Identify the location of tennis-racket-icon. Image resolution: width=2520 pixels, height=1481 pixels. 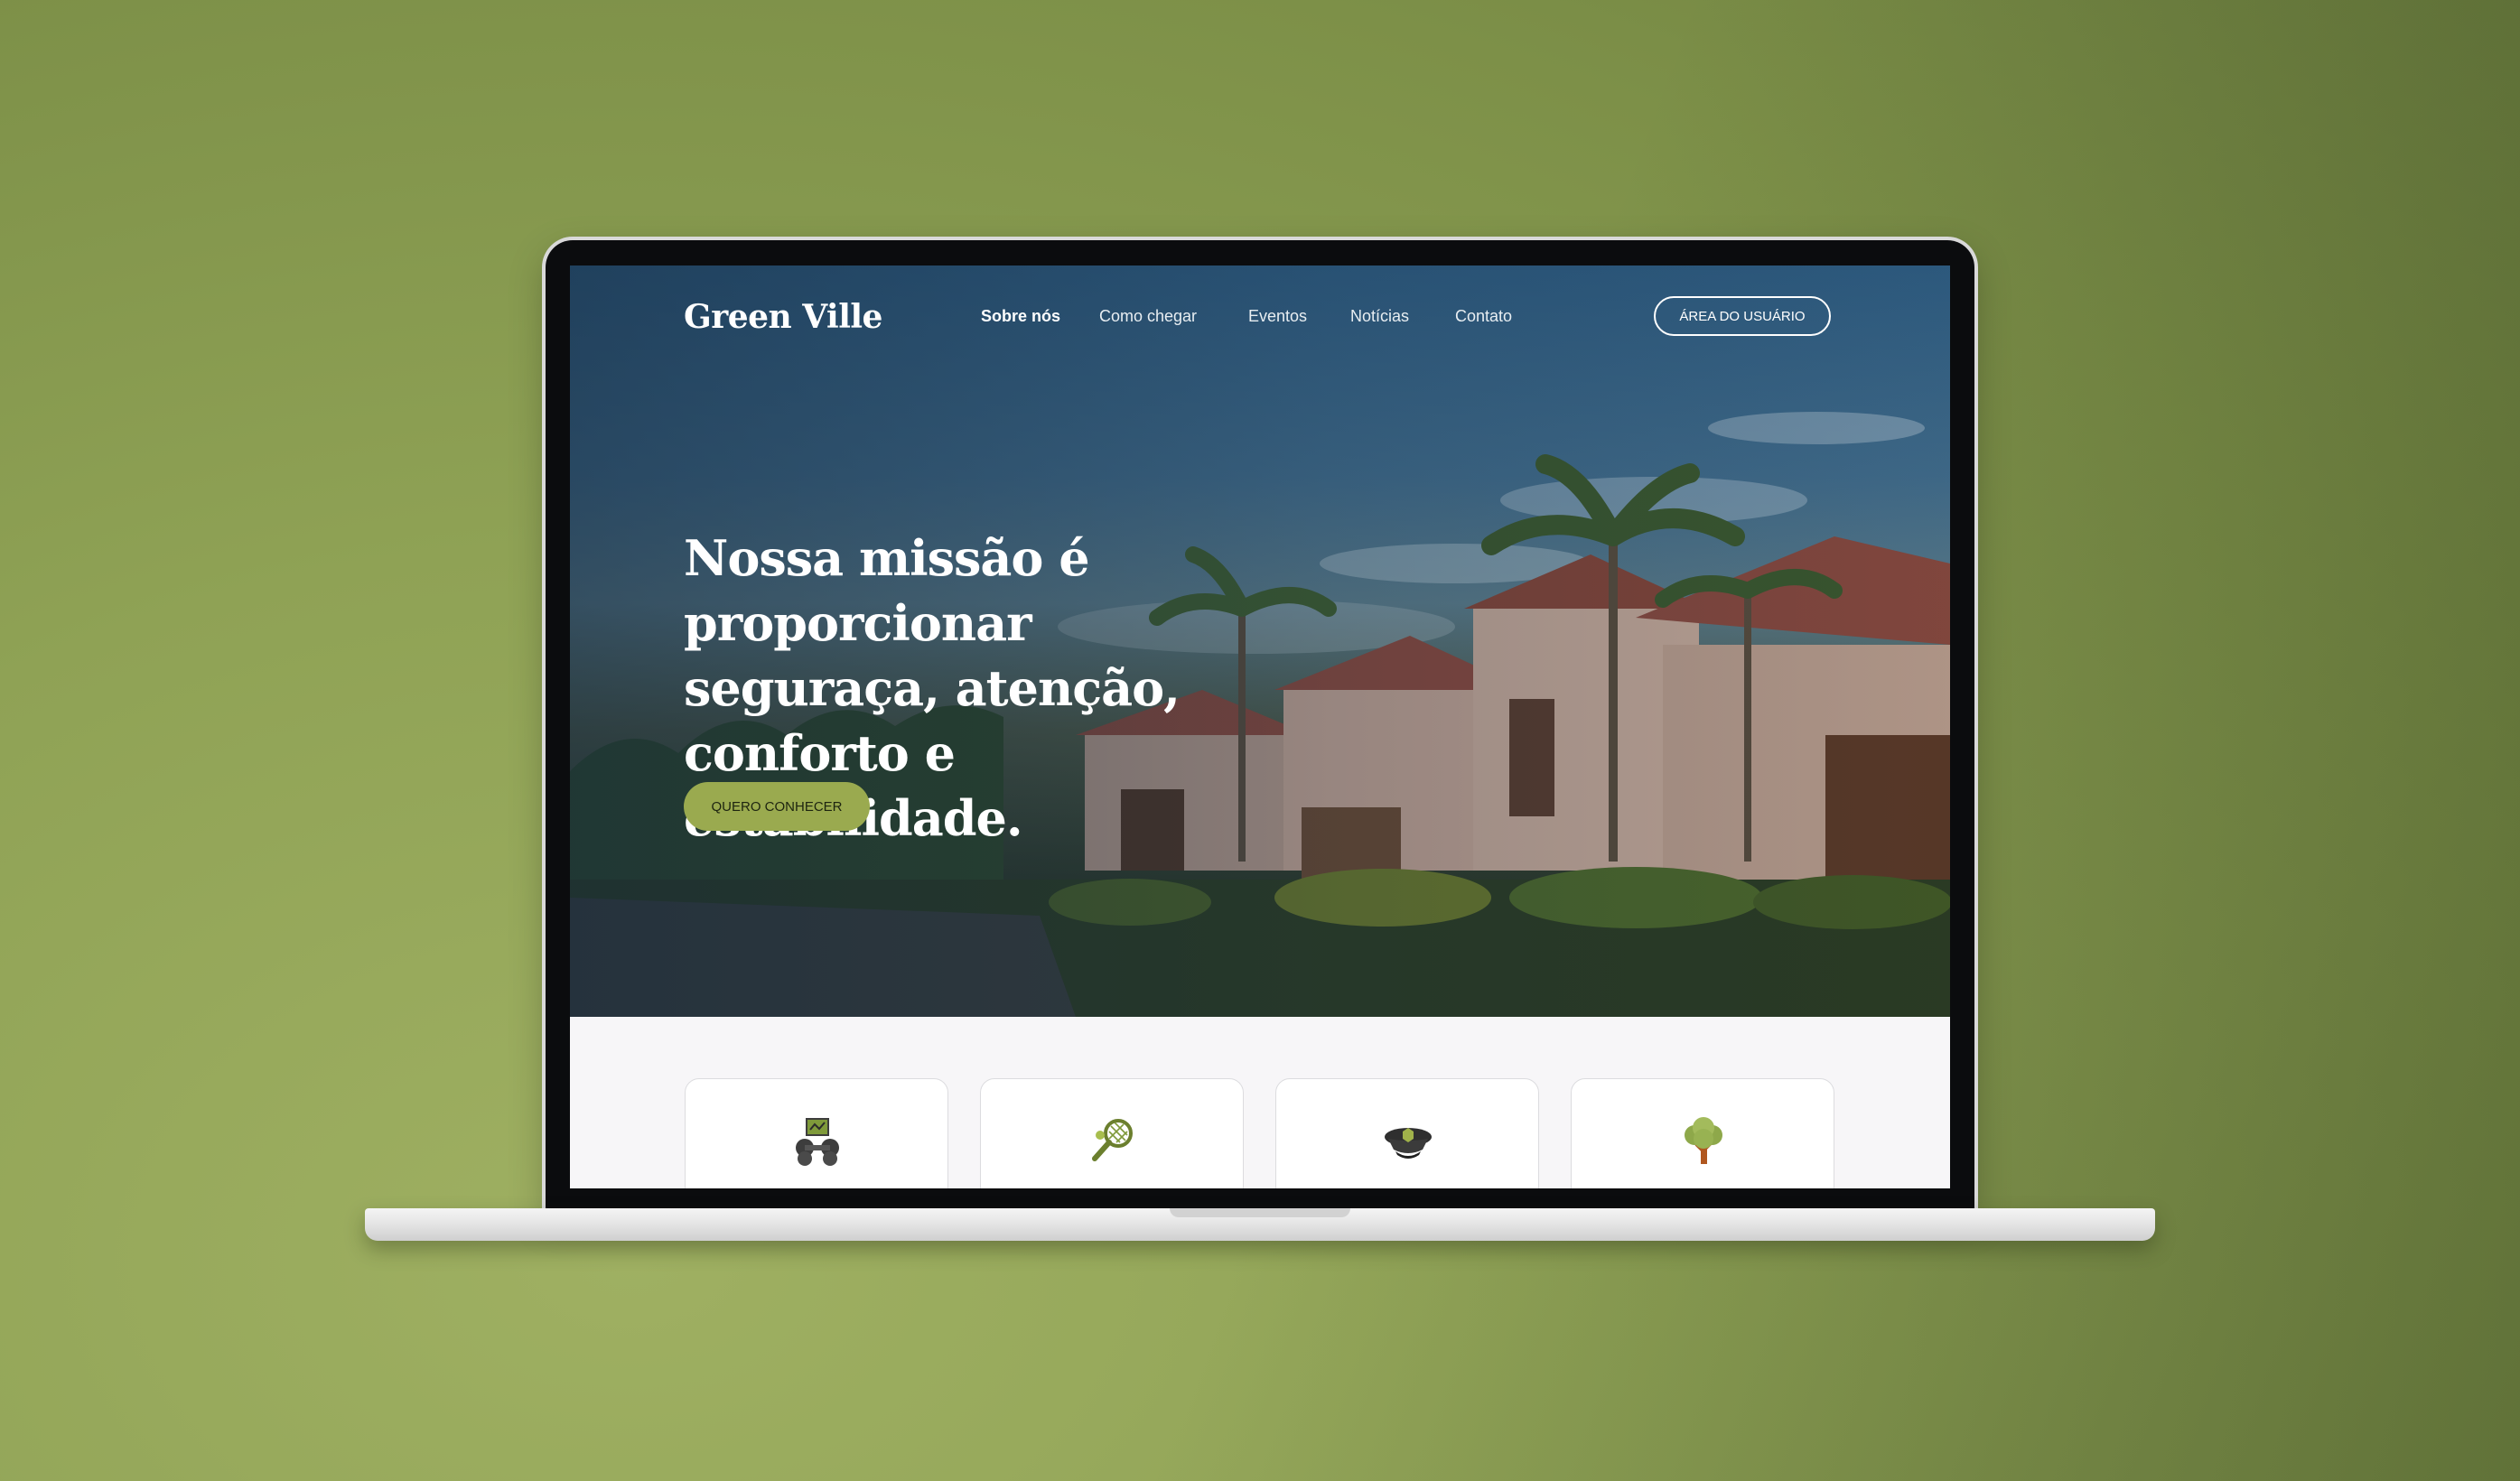
(1112, 1140).